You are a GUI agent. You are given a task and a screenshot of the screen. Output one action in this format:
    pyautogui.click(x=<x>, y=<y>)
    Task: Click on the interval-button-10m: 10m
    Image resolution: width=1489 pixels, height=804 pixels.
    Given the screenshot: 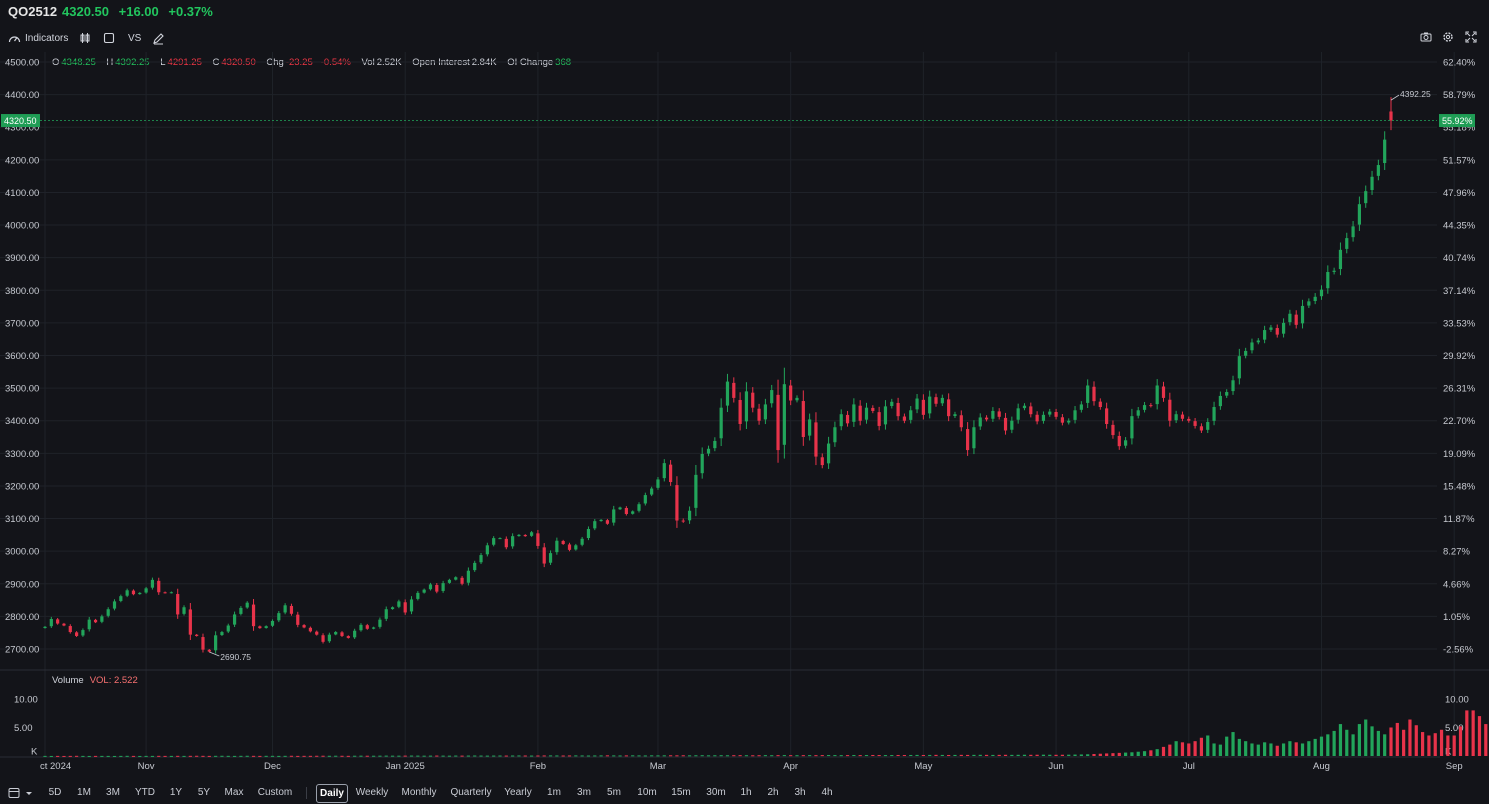 What is the action you would take?
    pyautogui.click(x=647, y=792)
    